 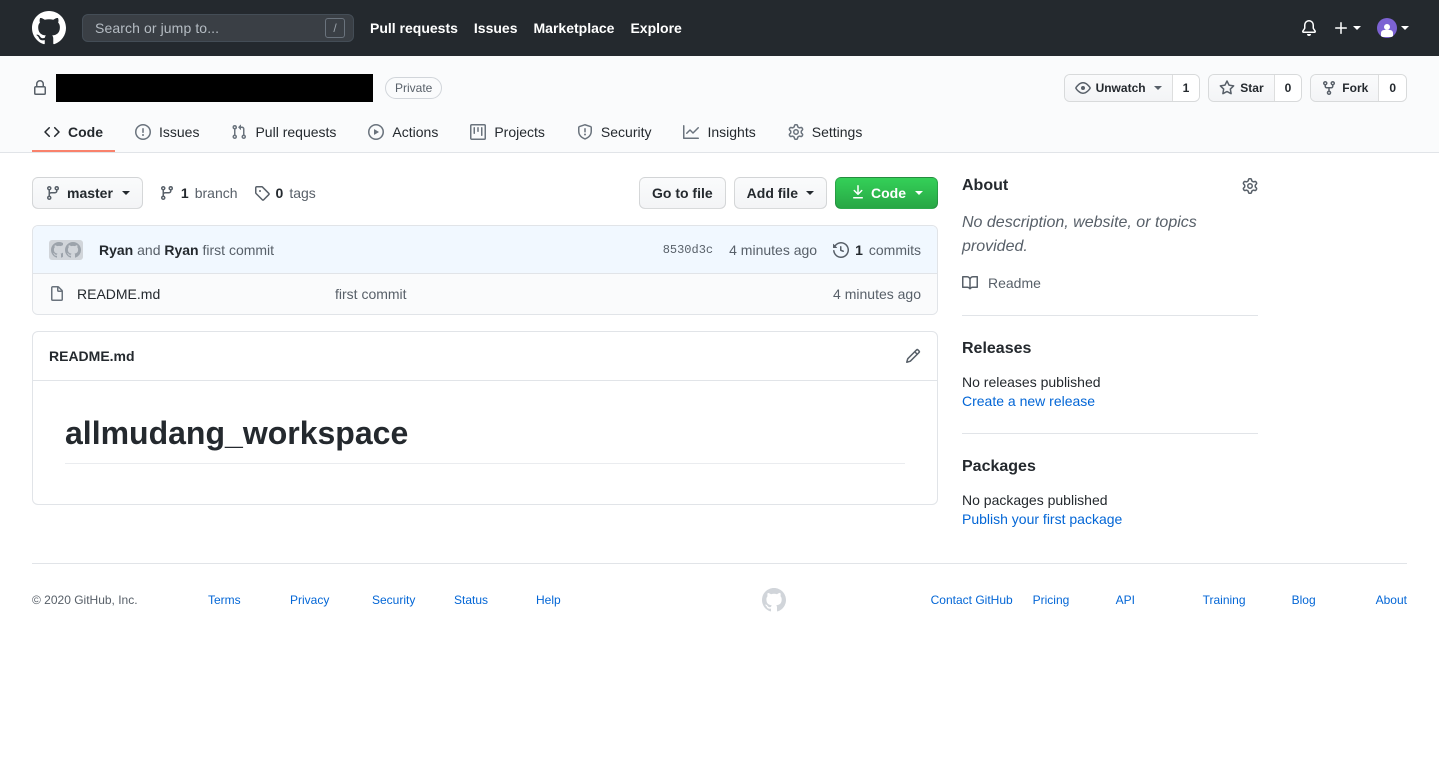 I want to click on table-row: README.md first commit 4 minutes ago, so click(x=485, y=294).